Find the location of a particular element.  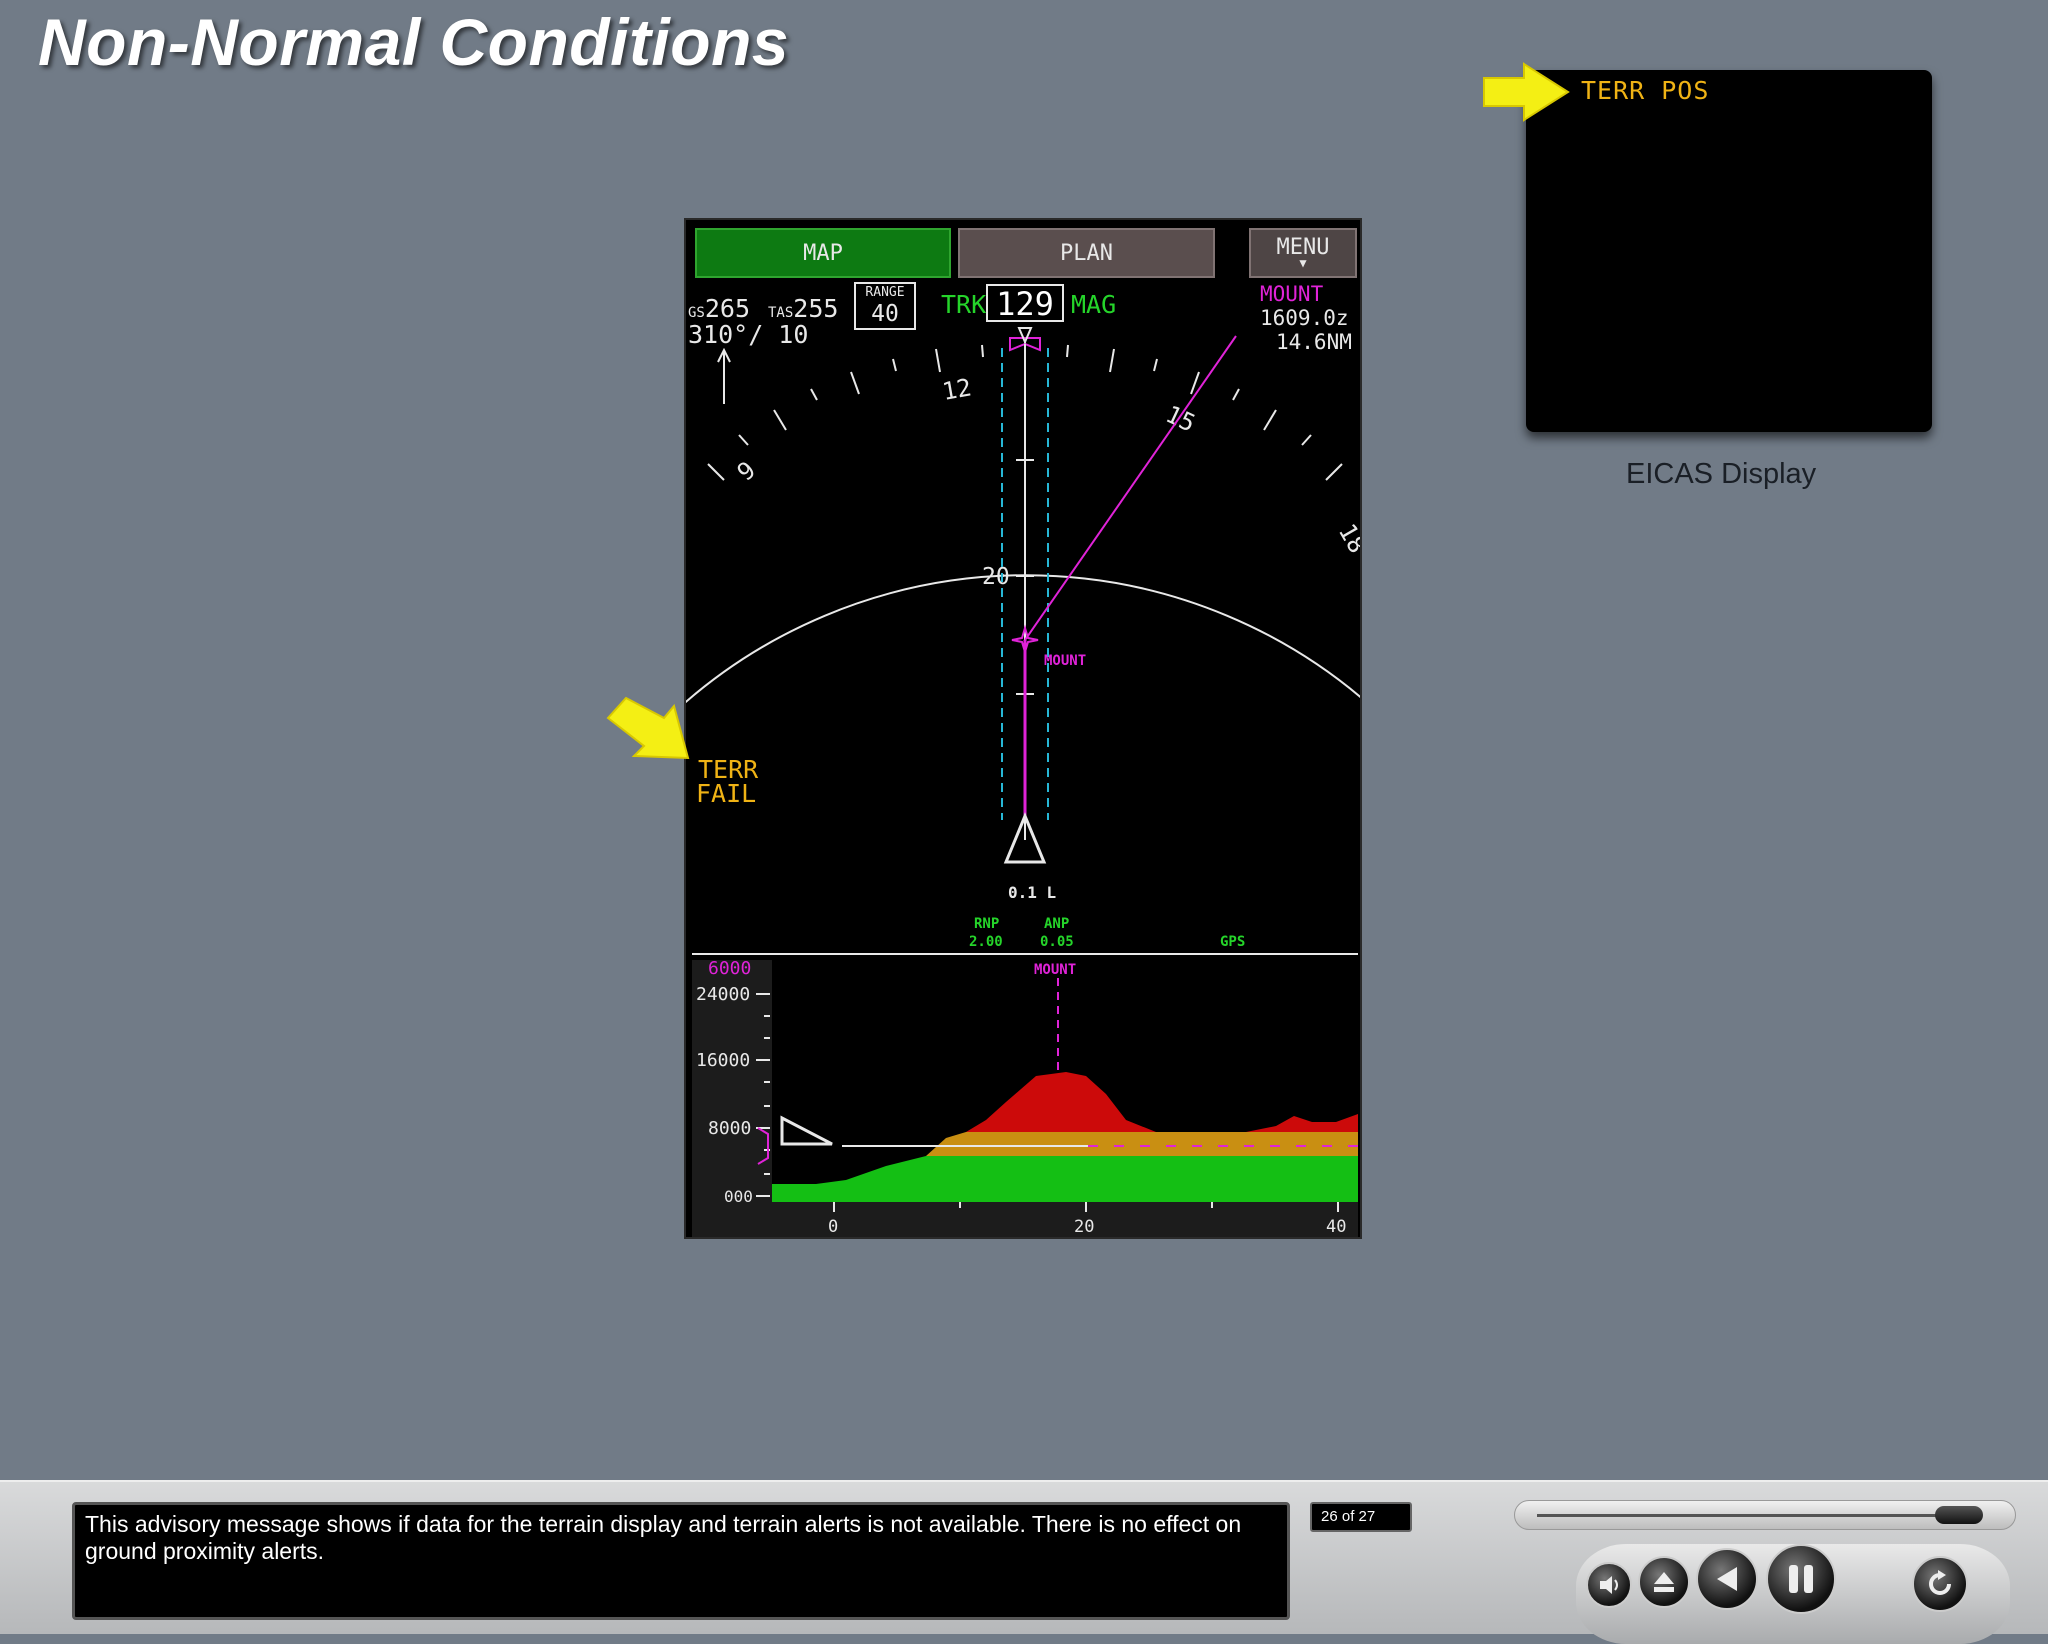

rnp-value: 2.00 is located at coordinates (986, 942).